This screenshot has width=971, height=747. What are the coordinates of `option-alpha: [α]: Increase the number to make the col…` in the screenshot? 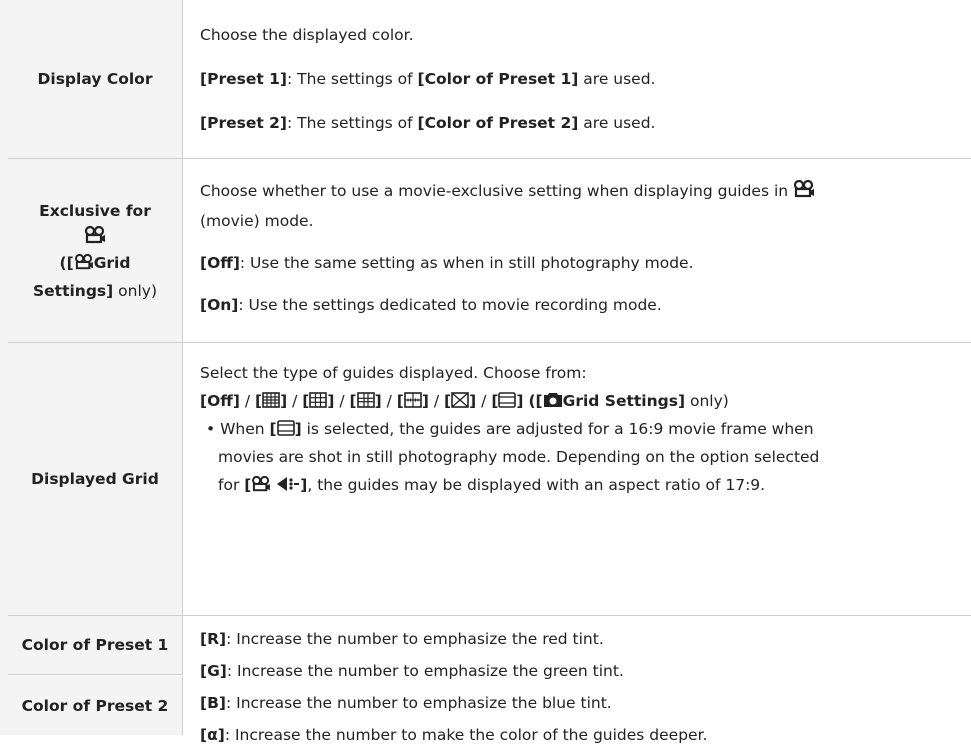 It's located at (454, 735).